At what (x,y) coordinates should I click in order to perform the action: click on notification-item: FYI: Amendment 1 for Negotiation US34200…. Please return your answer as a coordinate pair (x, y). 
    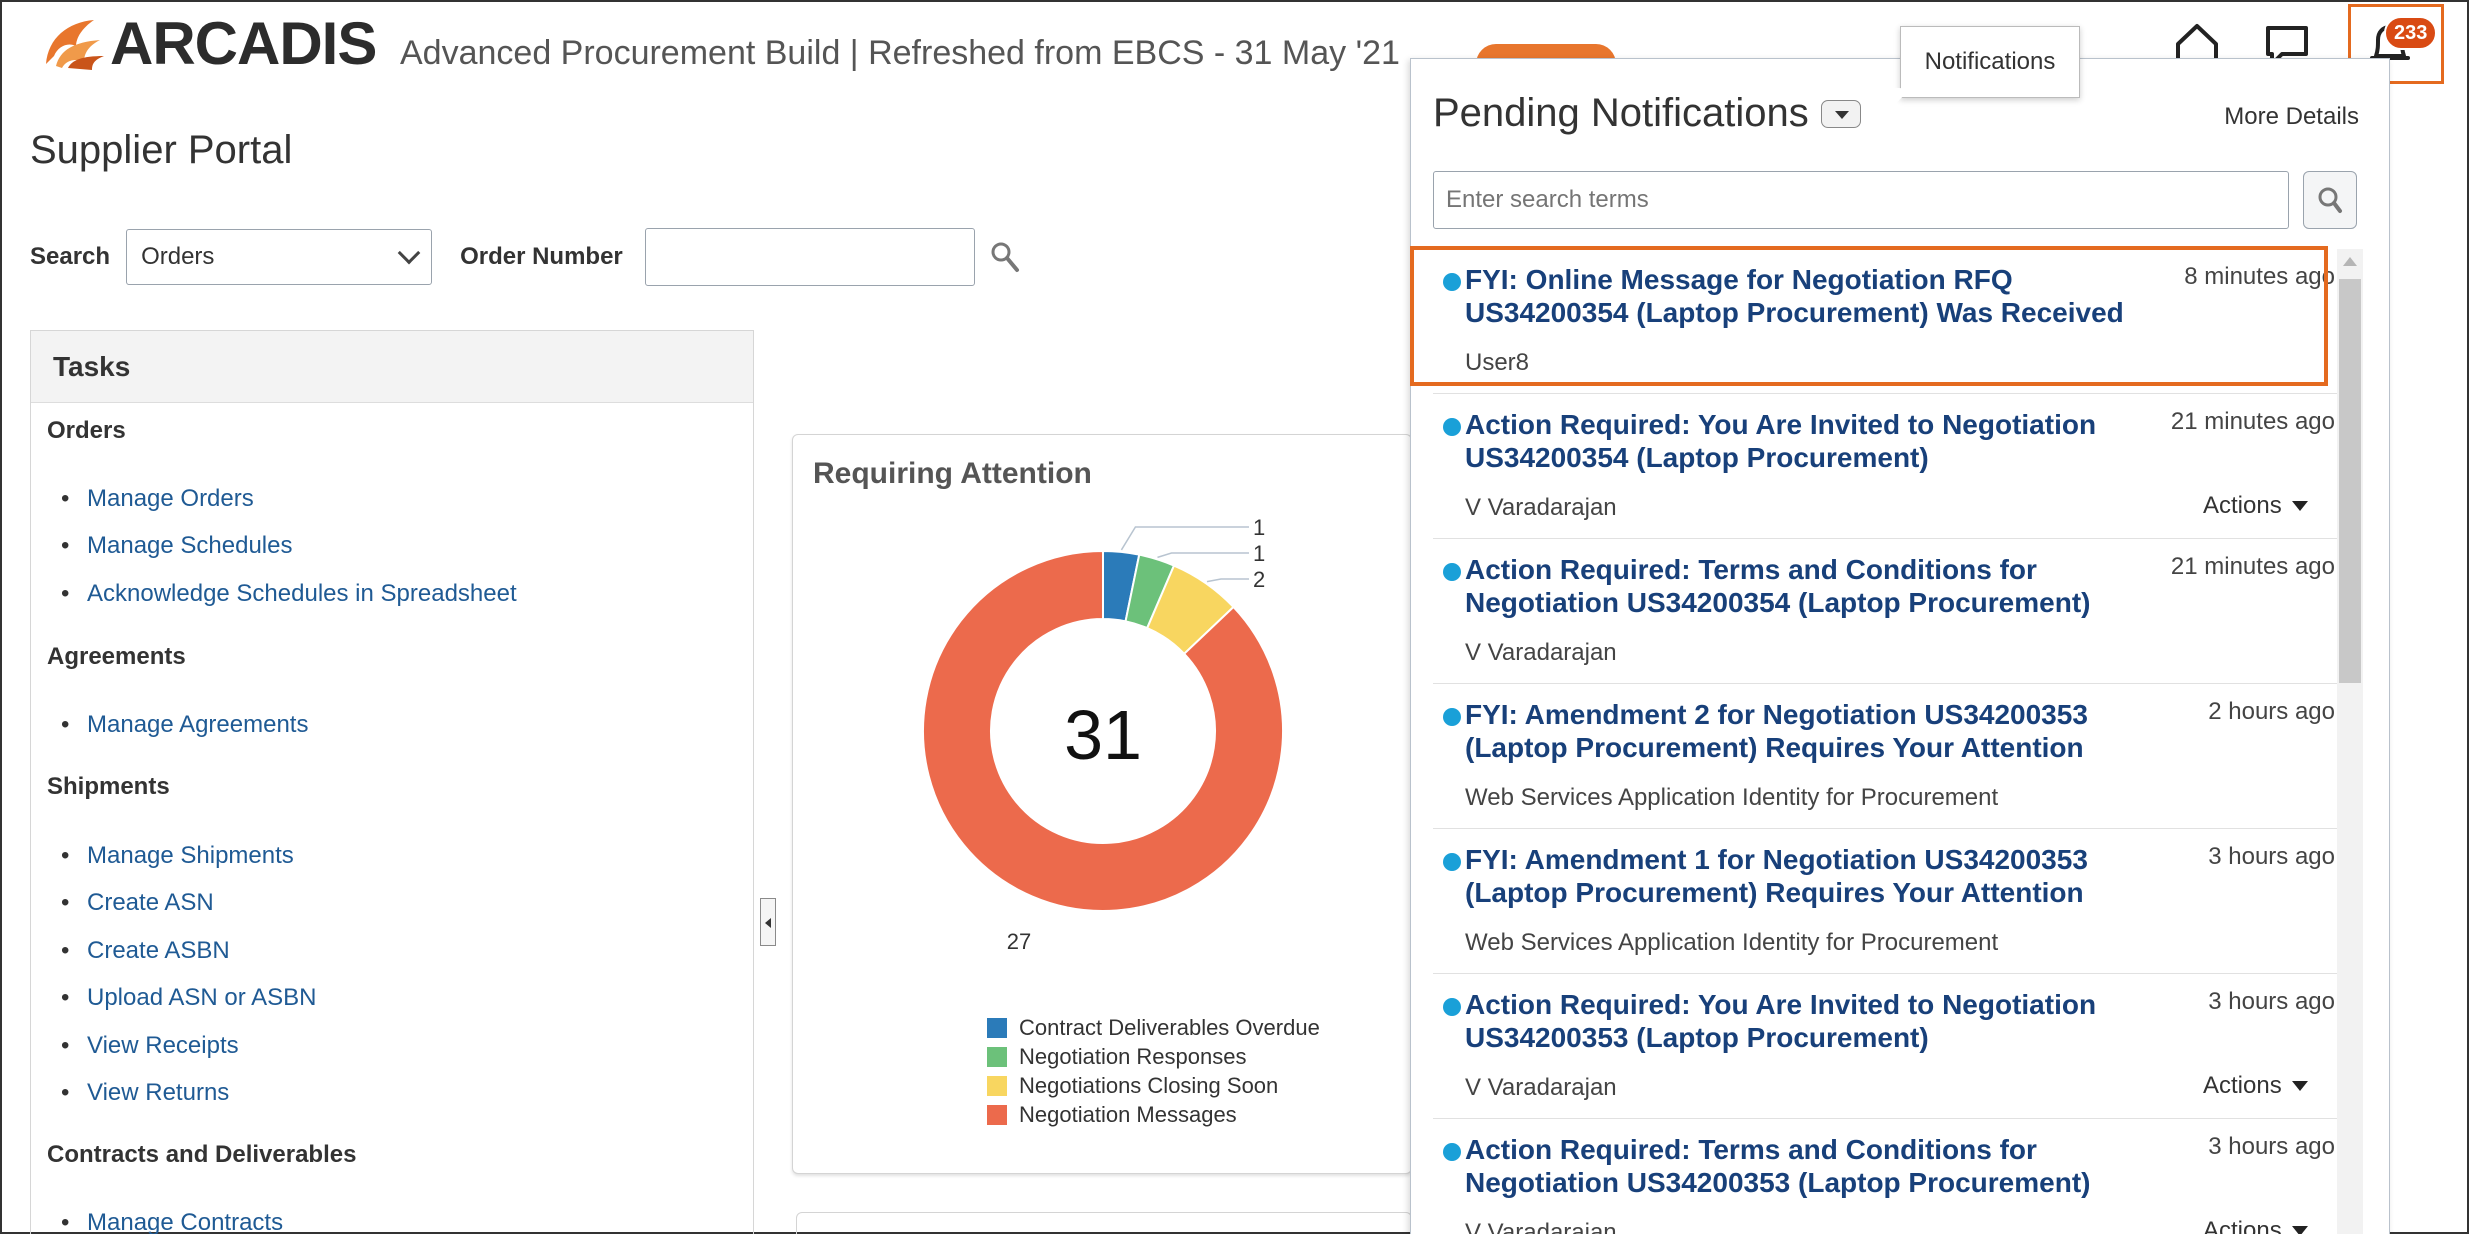
    Looking at the image, I should click on (1885, 901).